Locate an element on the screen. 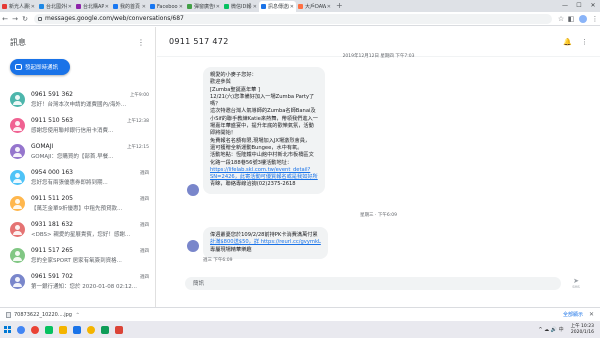 This screenshot has width=600, height=338. browser-tab: 彈窗廣告008 ...✕ is located at coordinates (203, 6).